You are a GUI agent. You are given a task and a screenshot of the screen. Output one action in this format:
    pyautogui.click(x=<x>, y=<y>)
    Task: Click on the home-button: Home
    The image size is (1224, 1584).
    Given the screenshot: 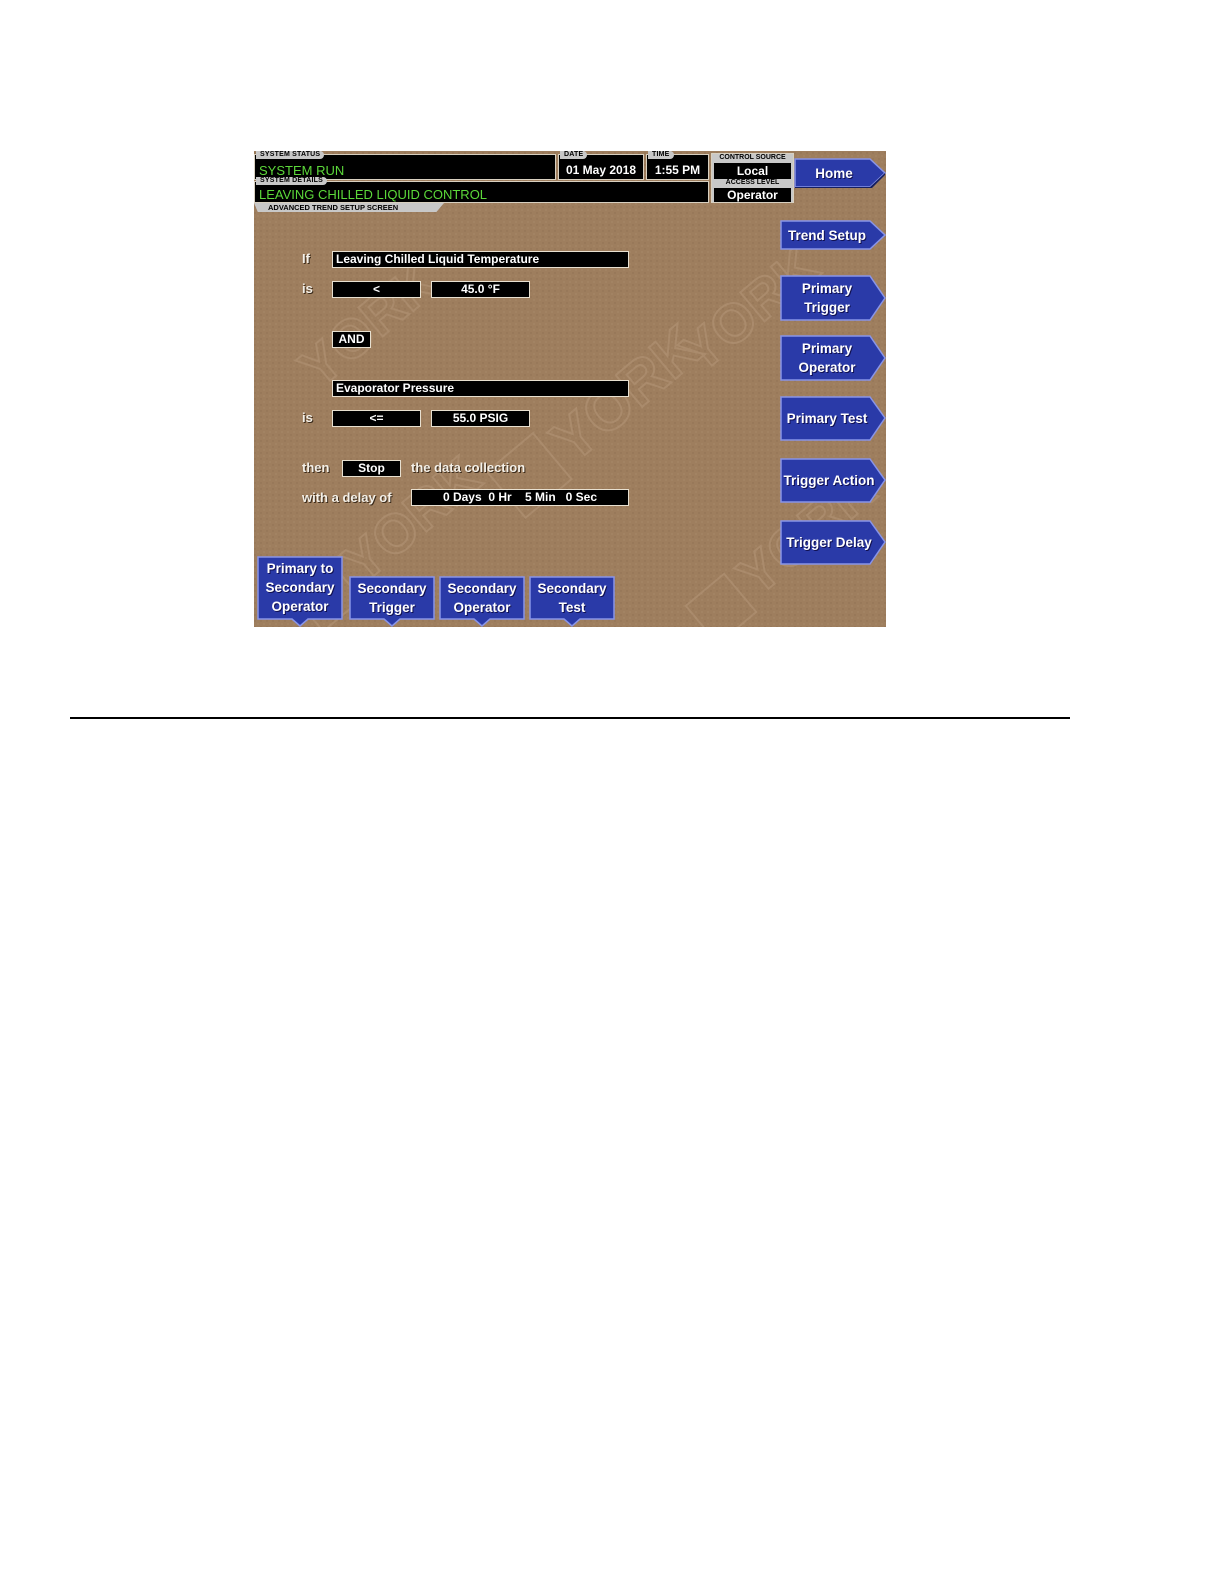 What is the action you would take?
    pyautogui.click(x=840, y=173)
    